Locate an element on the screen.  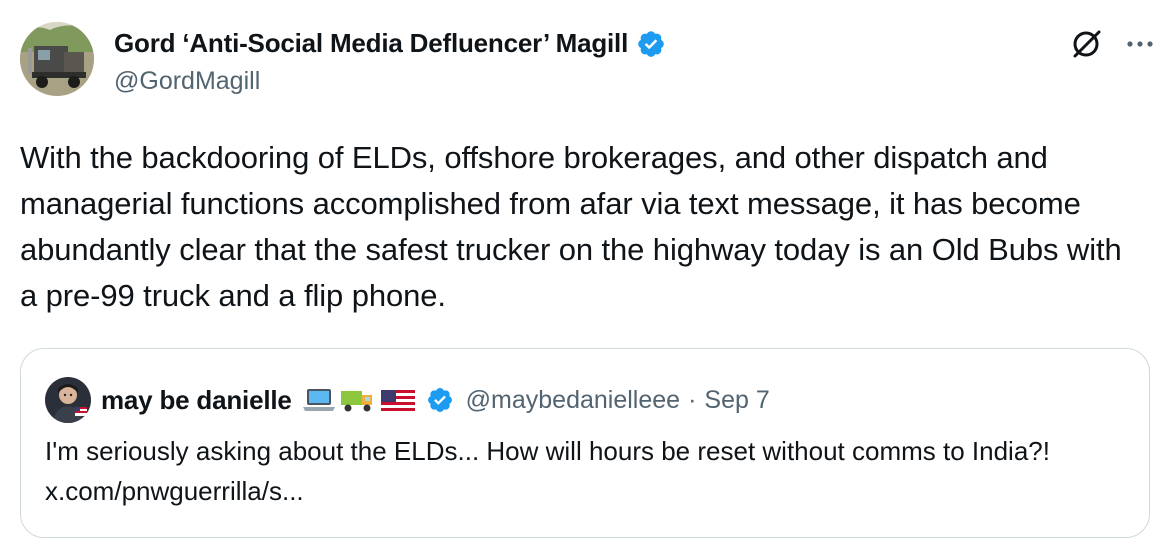
author-avatar is located at coordinates (57, 59).